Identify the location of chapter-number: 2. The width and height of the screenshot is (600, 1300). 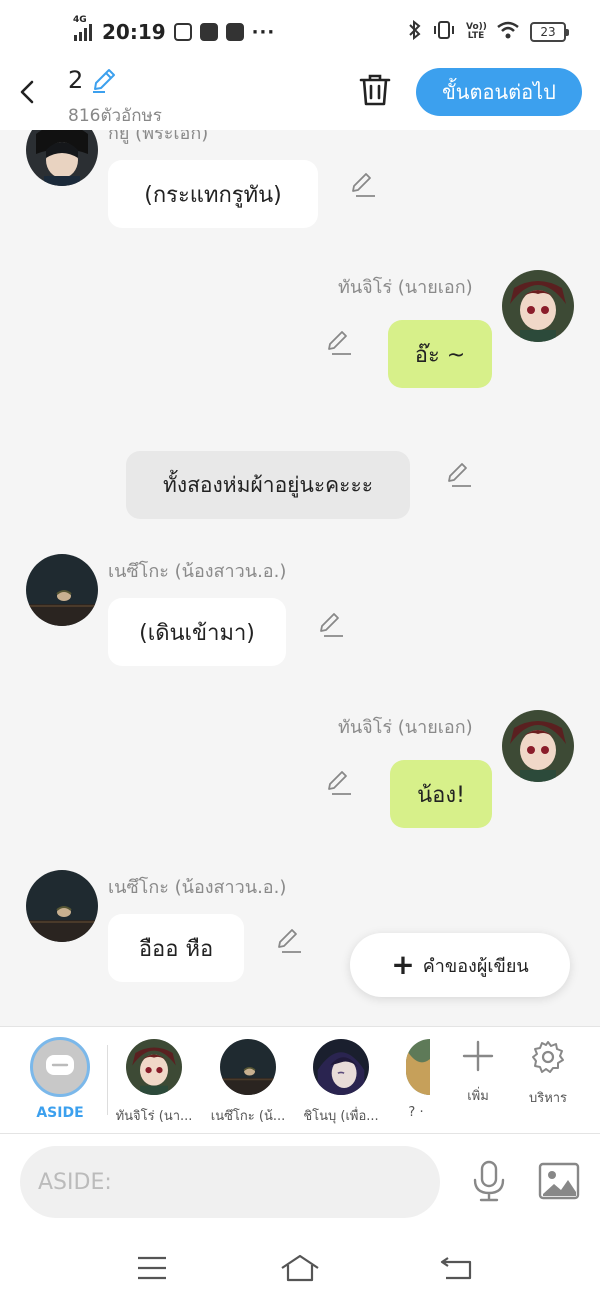
(76, 80).